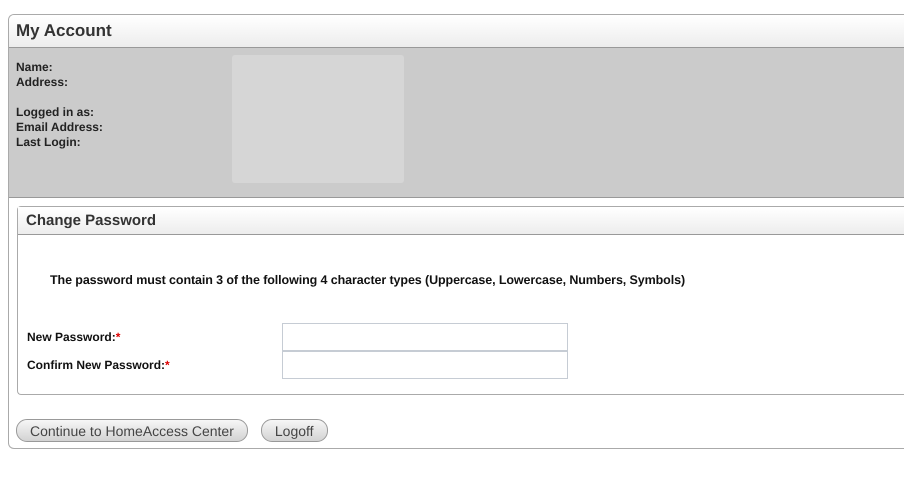  What do you see at coordinates (35, 67) in the screenshot?
I see `field-label: Name:` at bounding box center [35, 67].